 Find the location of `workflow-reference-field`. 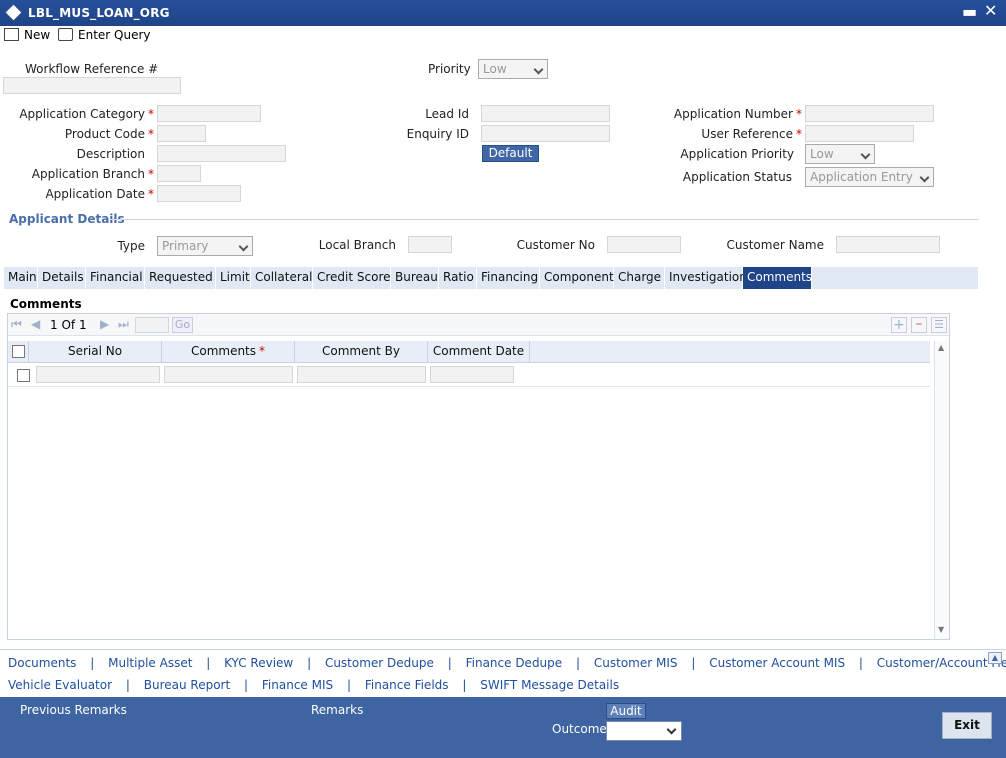

workflow-reference-field is located at coordinates (92, 85).